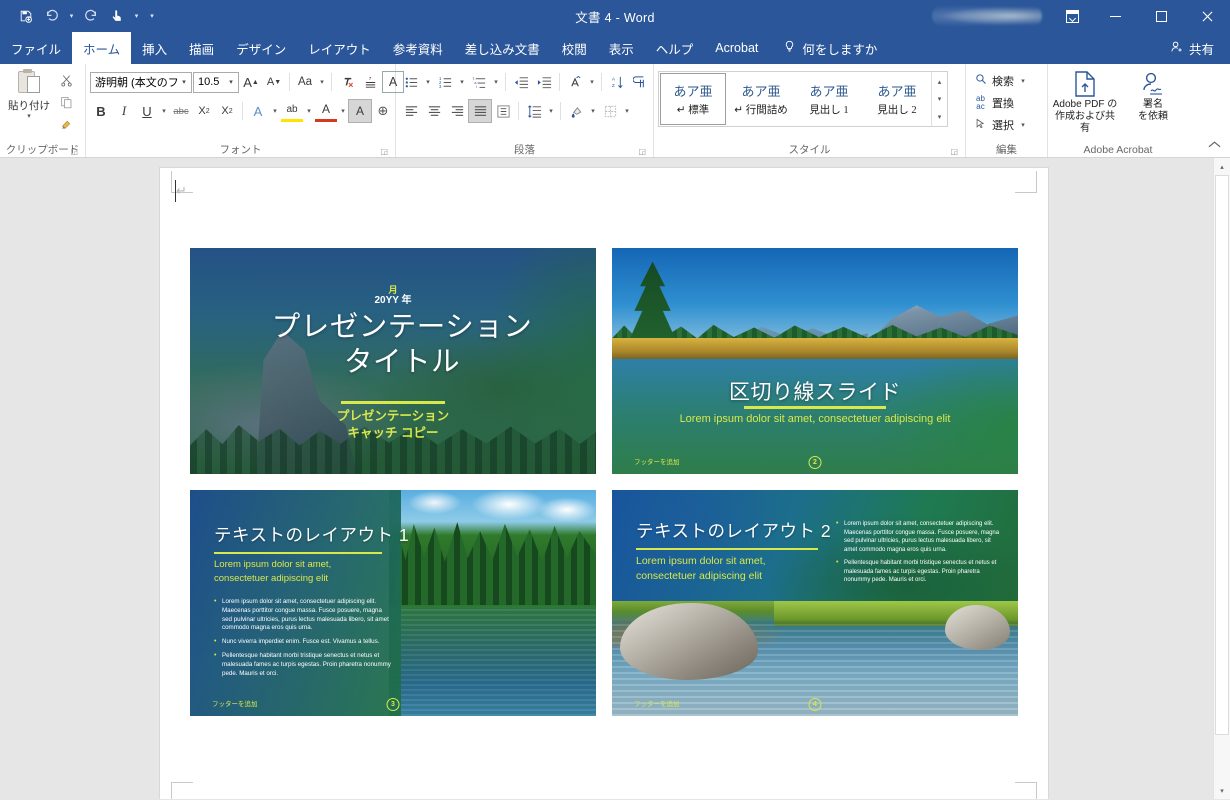 The height and width of the screenshot is (800, 1230). Describe the element at coordinates (610, 111) in the screenshot. I see `borders-icon` at that location.